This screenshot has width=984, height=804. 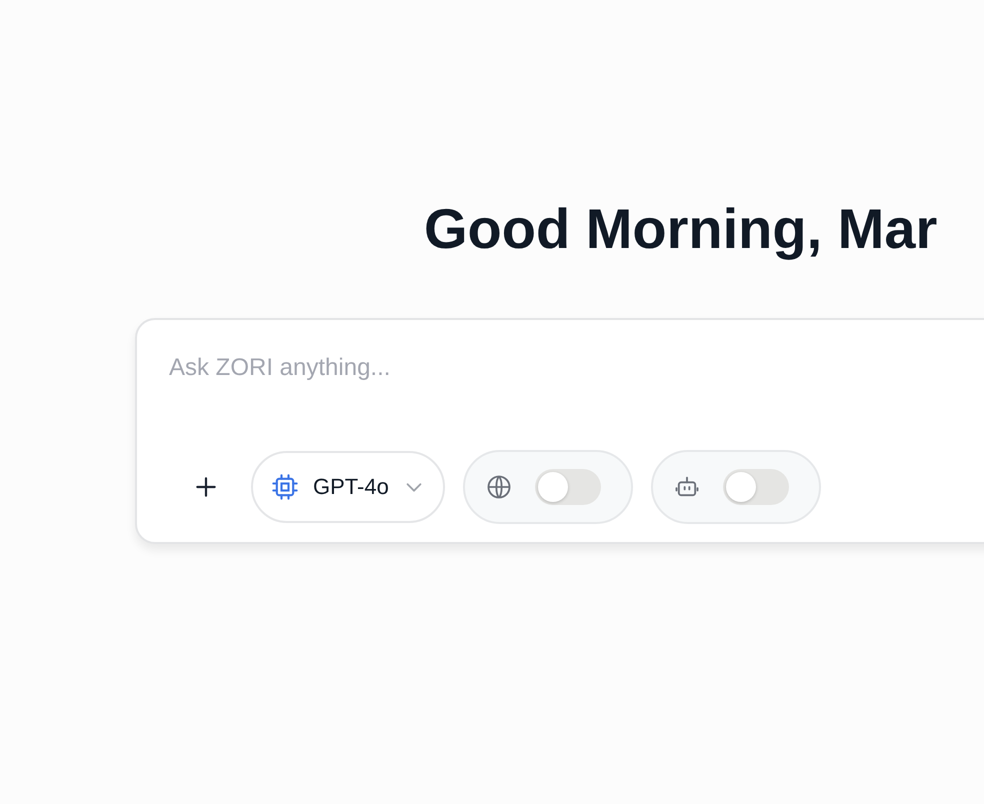 What do you see at coordinates (498, 487) in the screenshot?
I see `globe-icon` at bounding box center [498, 487].